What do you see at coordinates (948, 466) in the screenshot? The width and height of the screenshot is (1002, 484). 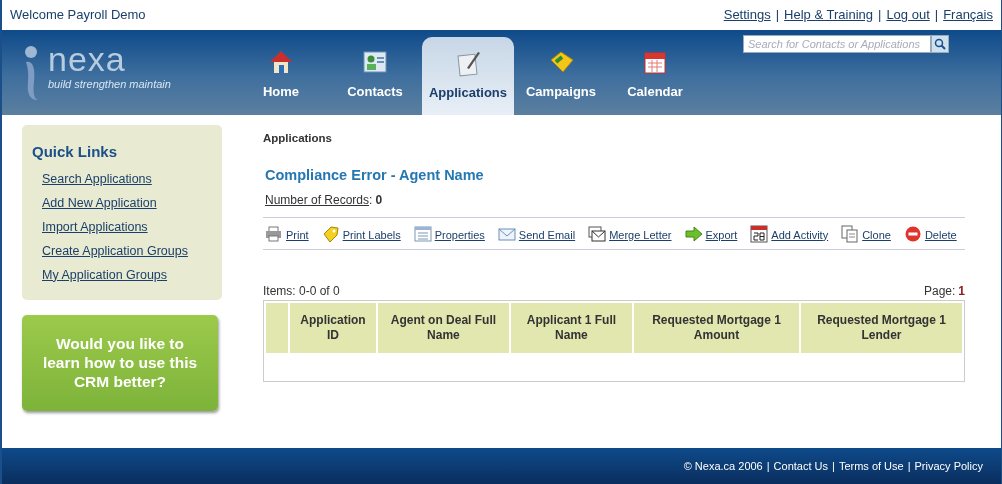 I see `footer-link: Privacy Policy` at bounding box center [948, 466].